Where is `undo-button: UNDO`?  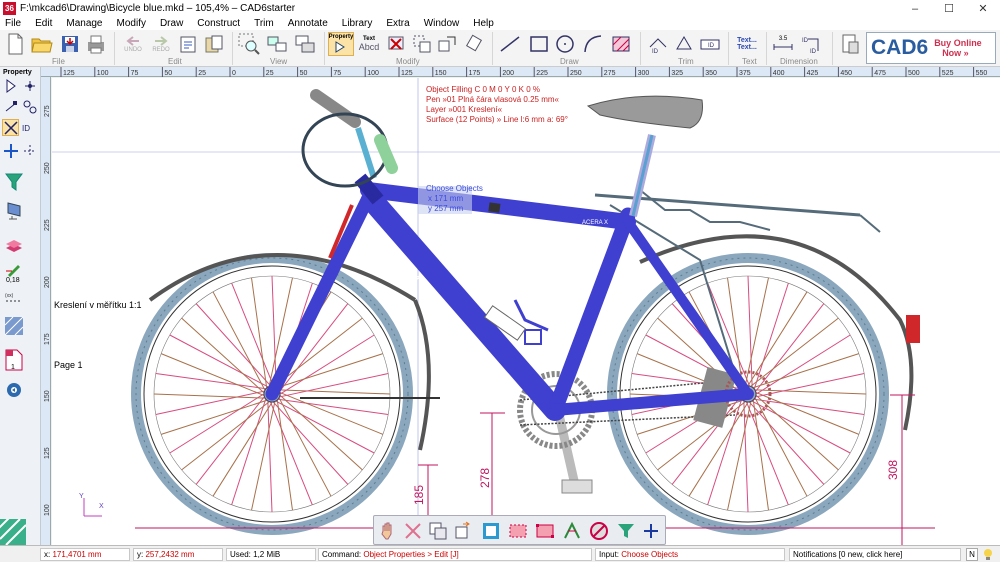 undo-button: UNDO is located at coordinates (133, 44).